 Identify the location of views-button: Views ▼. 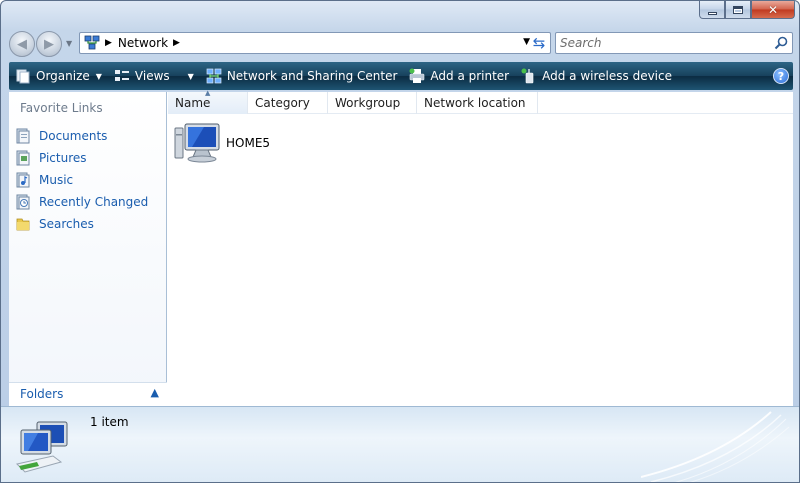
(154, 76).